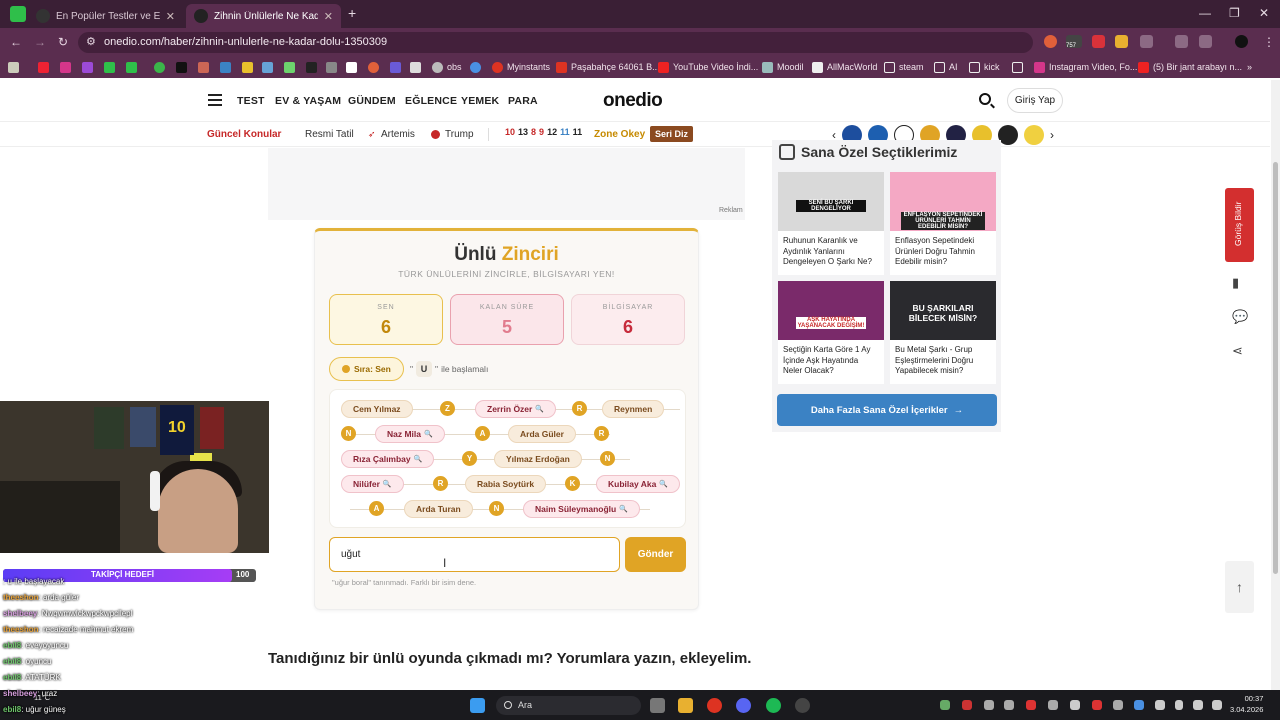 This screenshot has width=1280, height=720. Describe the element at coordinates (1235, 283) in the screenshot. I see `bookmark-icon: ▮` at that location.